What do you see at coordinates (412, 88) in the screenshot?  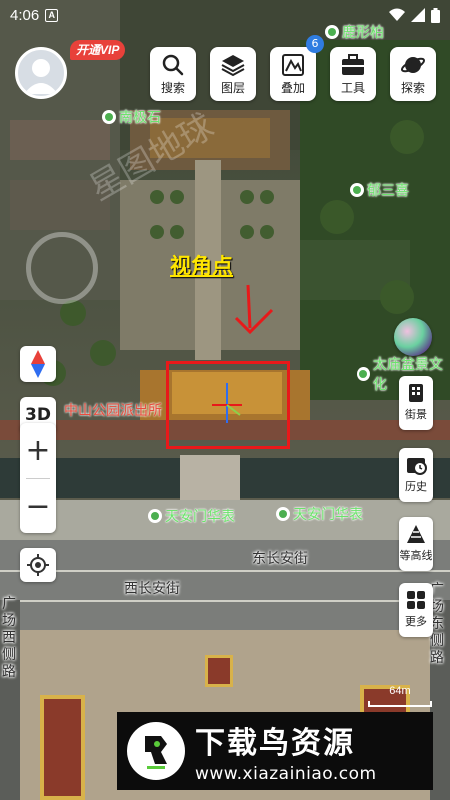 I see `explore-label: 探索` at bounding box center [412, 88].